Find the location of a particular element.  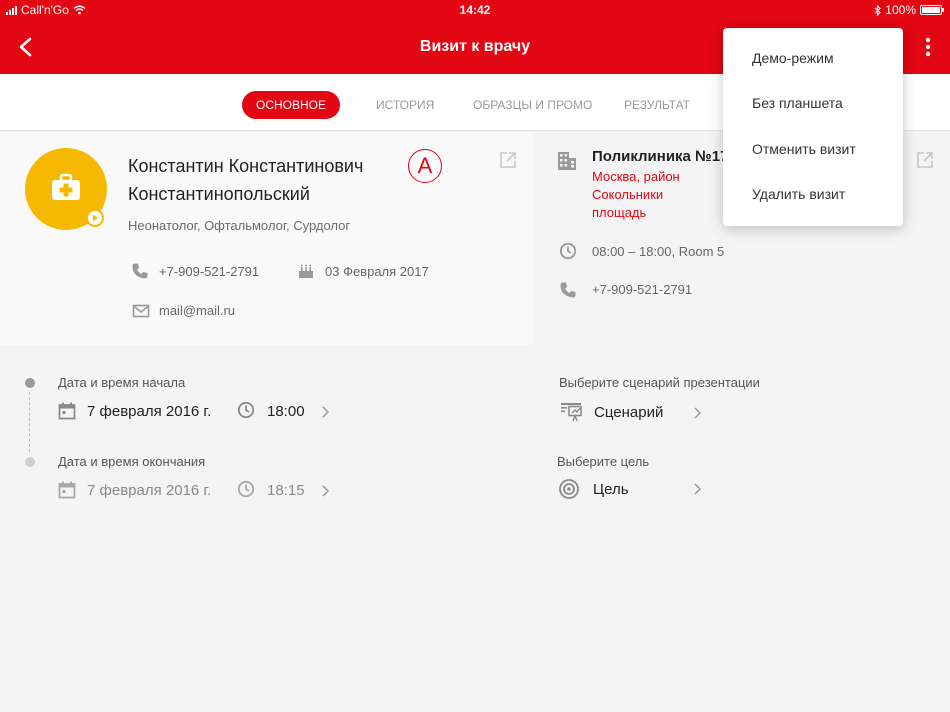

start-date-value: 7 февраля 2016 г. is located at coordinates (149, 411).